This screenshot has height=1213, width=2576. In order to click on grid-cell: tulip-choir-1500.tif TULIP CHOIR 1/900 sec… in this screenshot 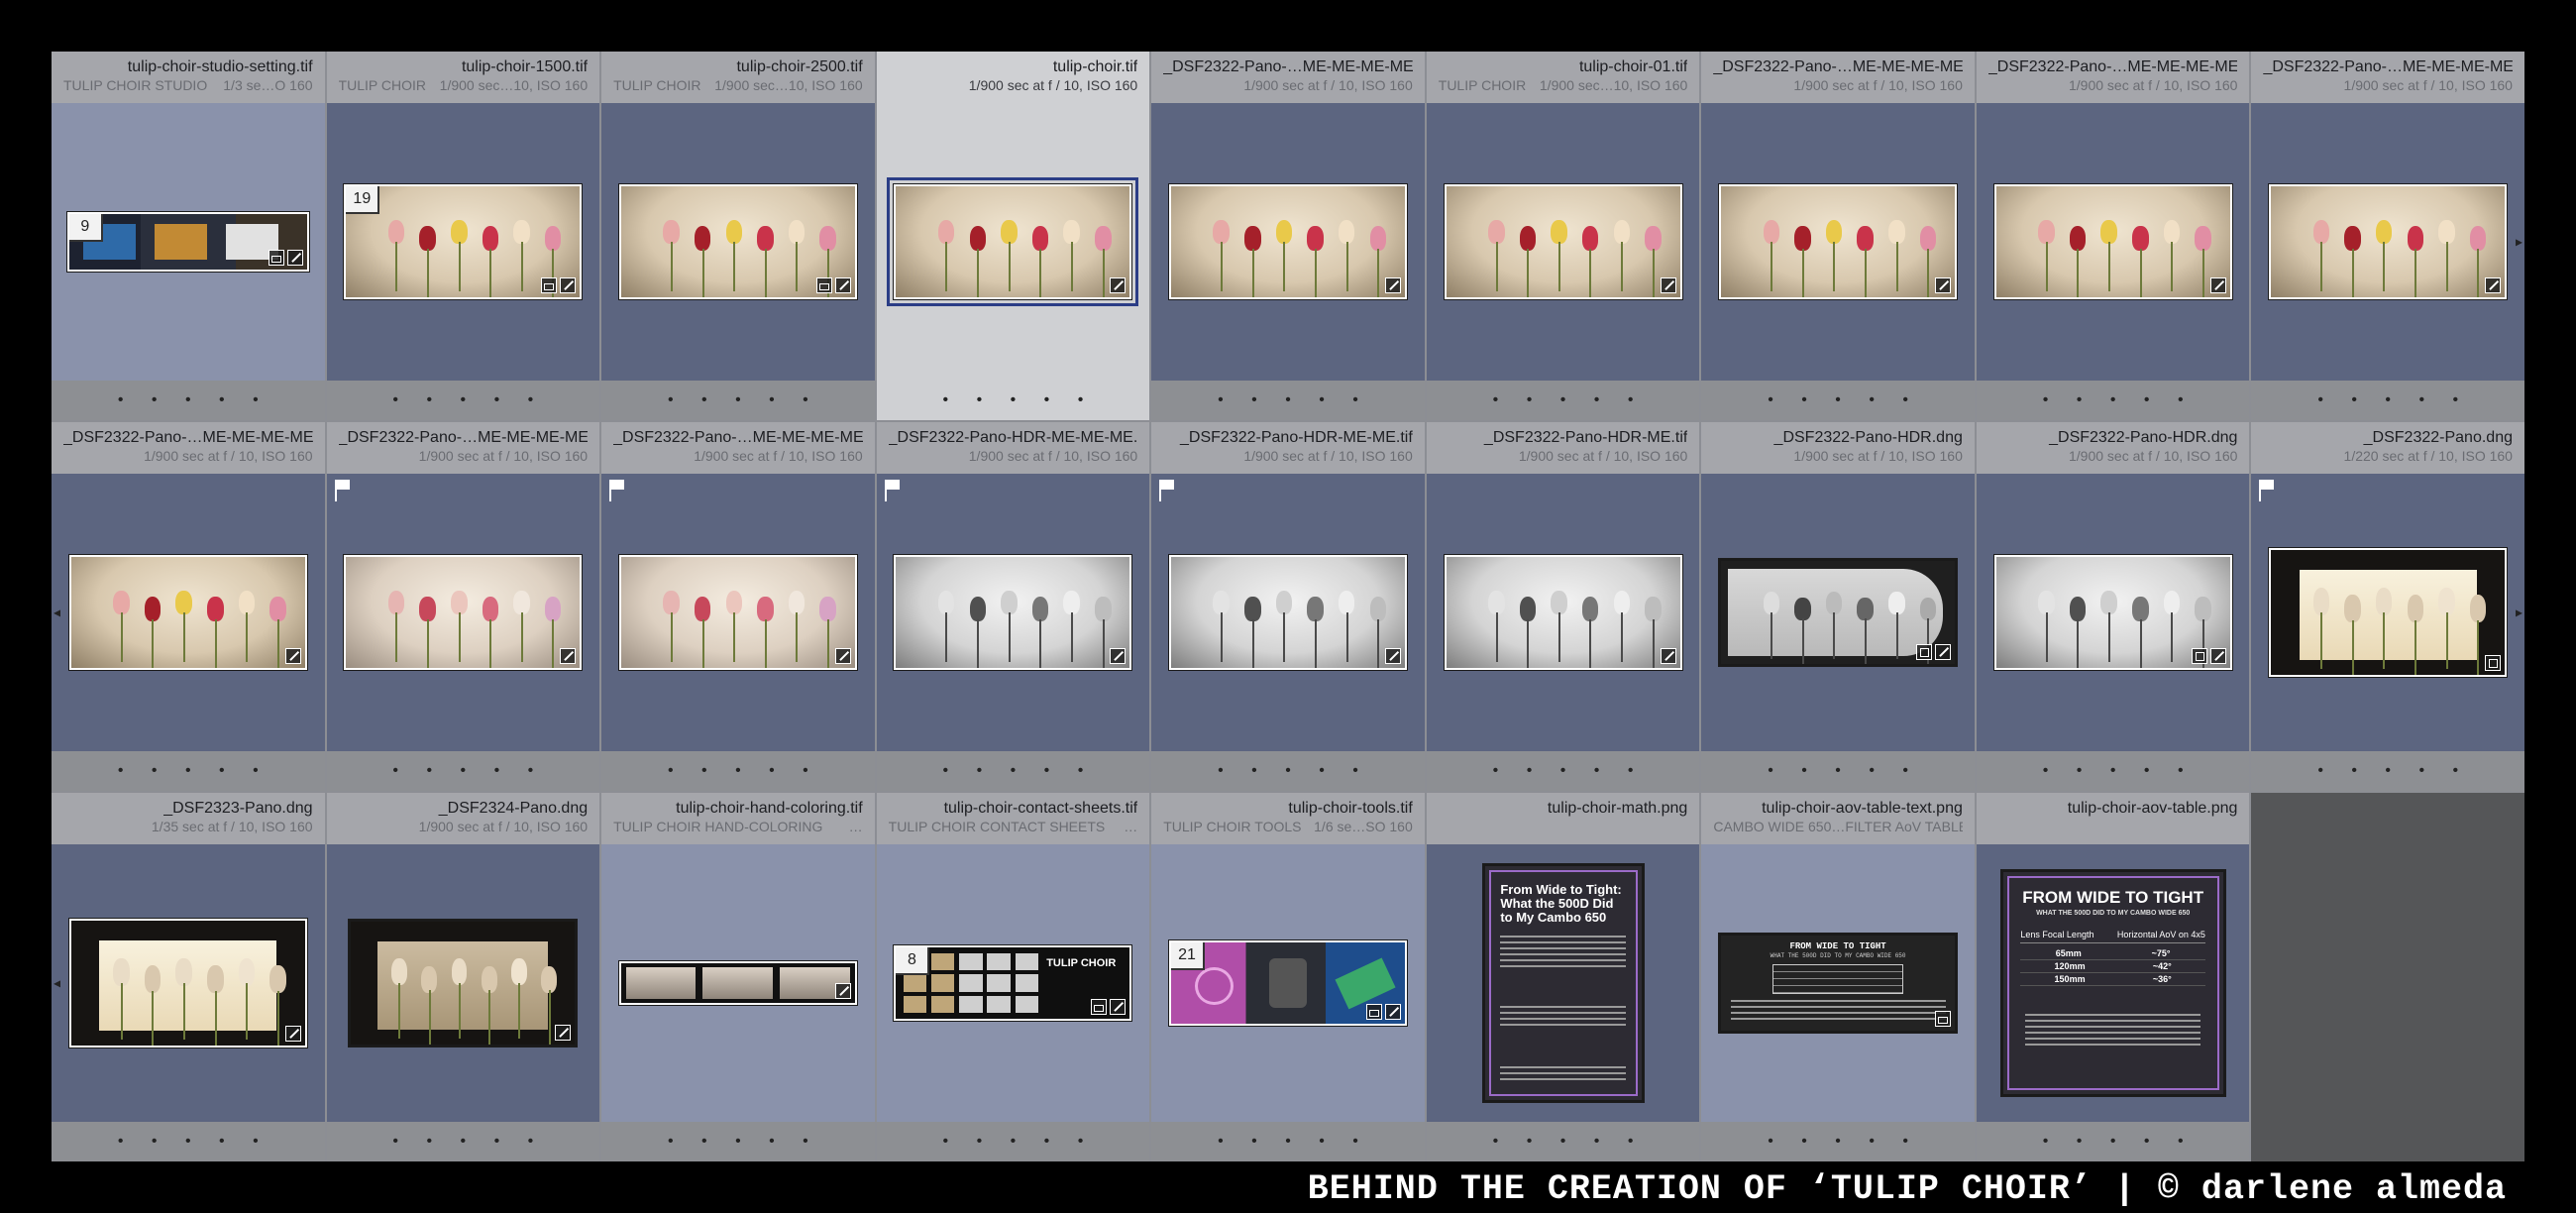, I will do `click(463, 236)`.